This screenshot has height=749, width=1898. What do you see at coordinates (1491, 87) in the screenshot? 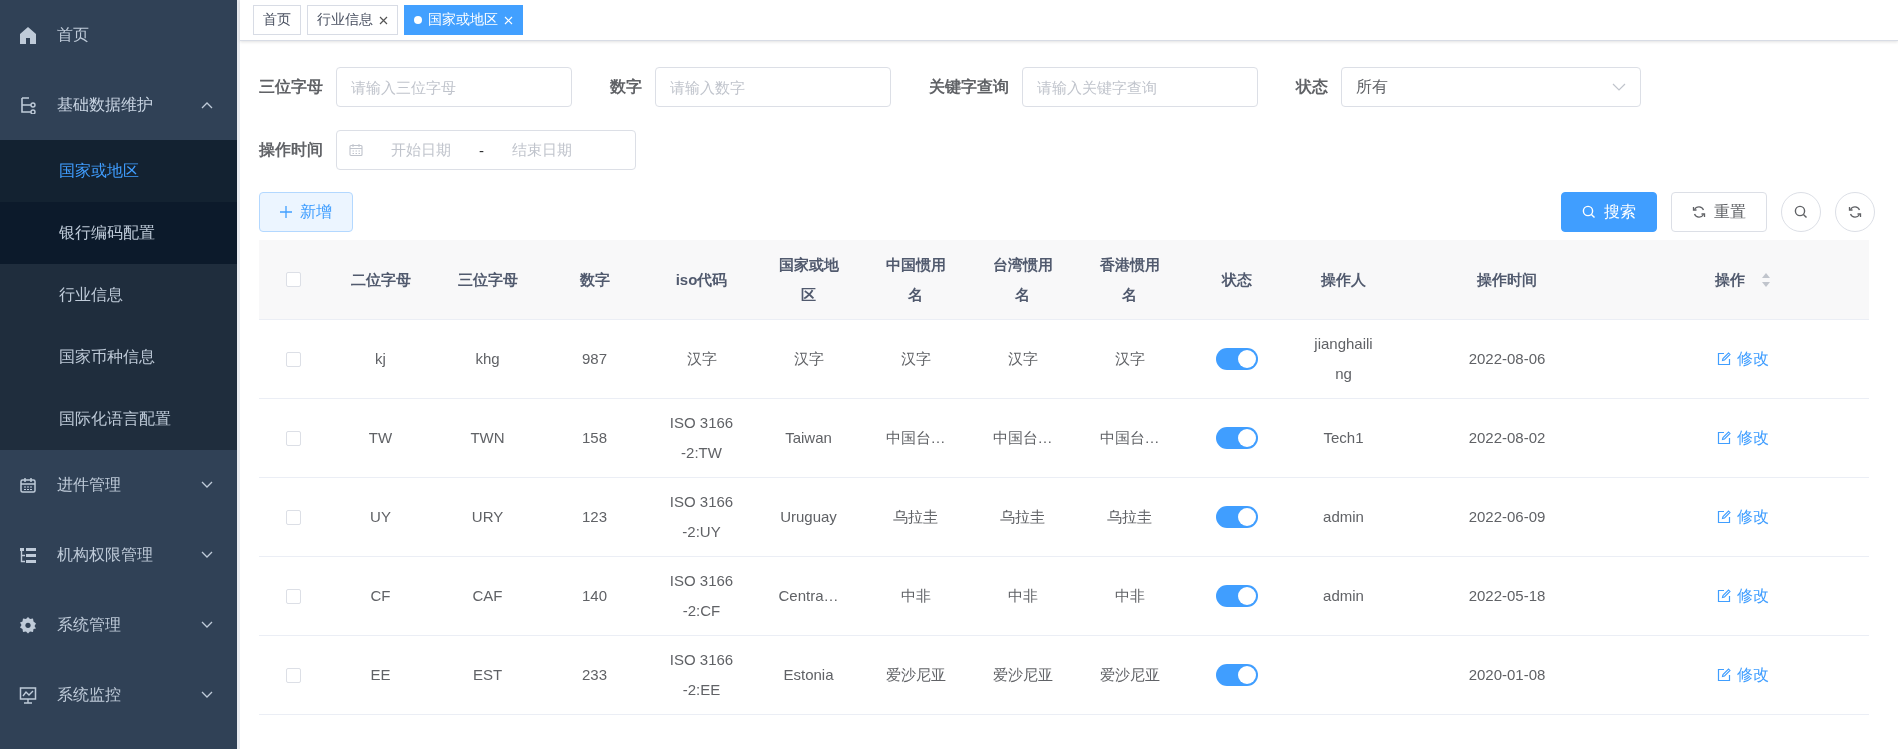
I see `status-select: 所有` at bounding box center [1491, 87].